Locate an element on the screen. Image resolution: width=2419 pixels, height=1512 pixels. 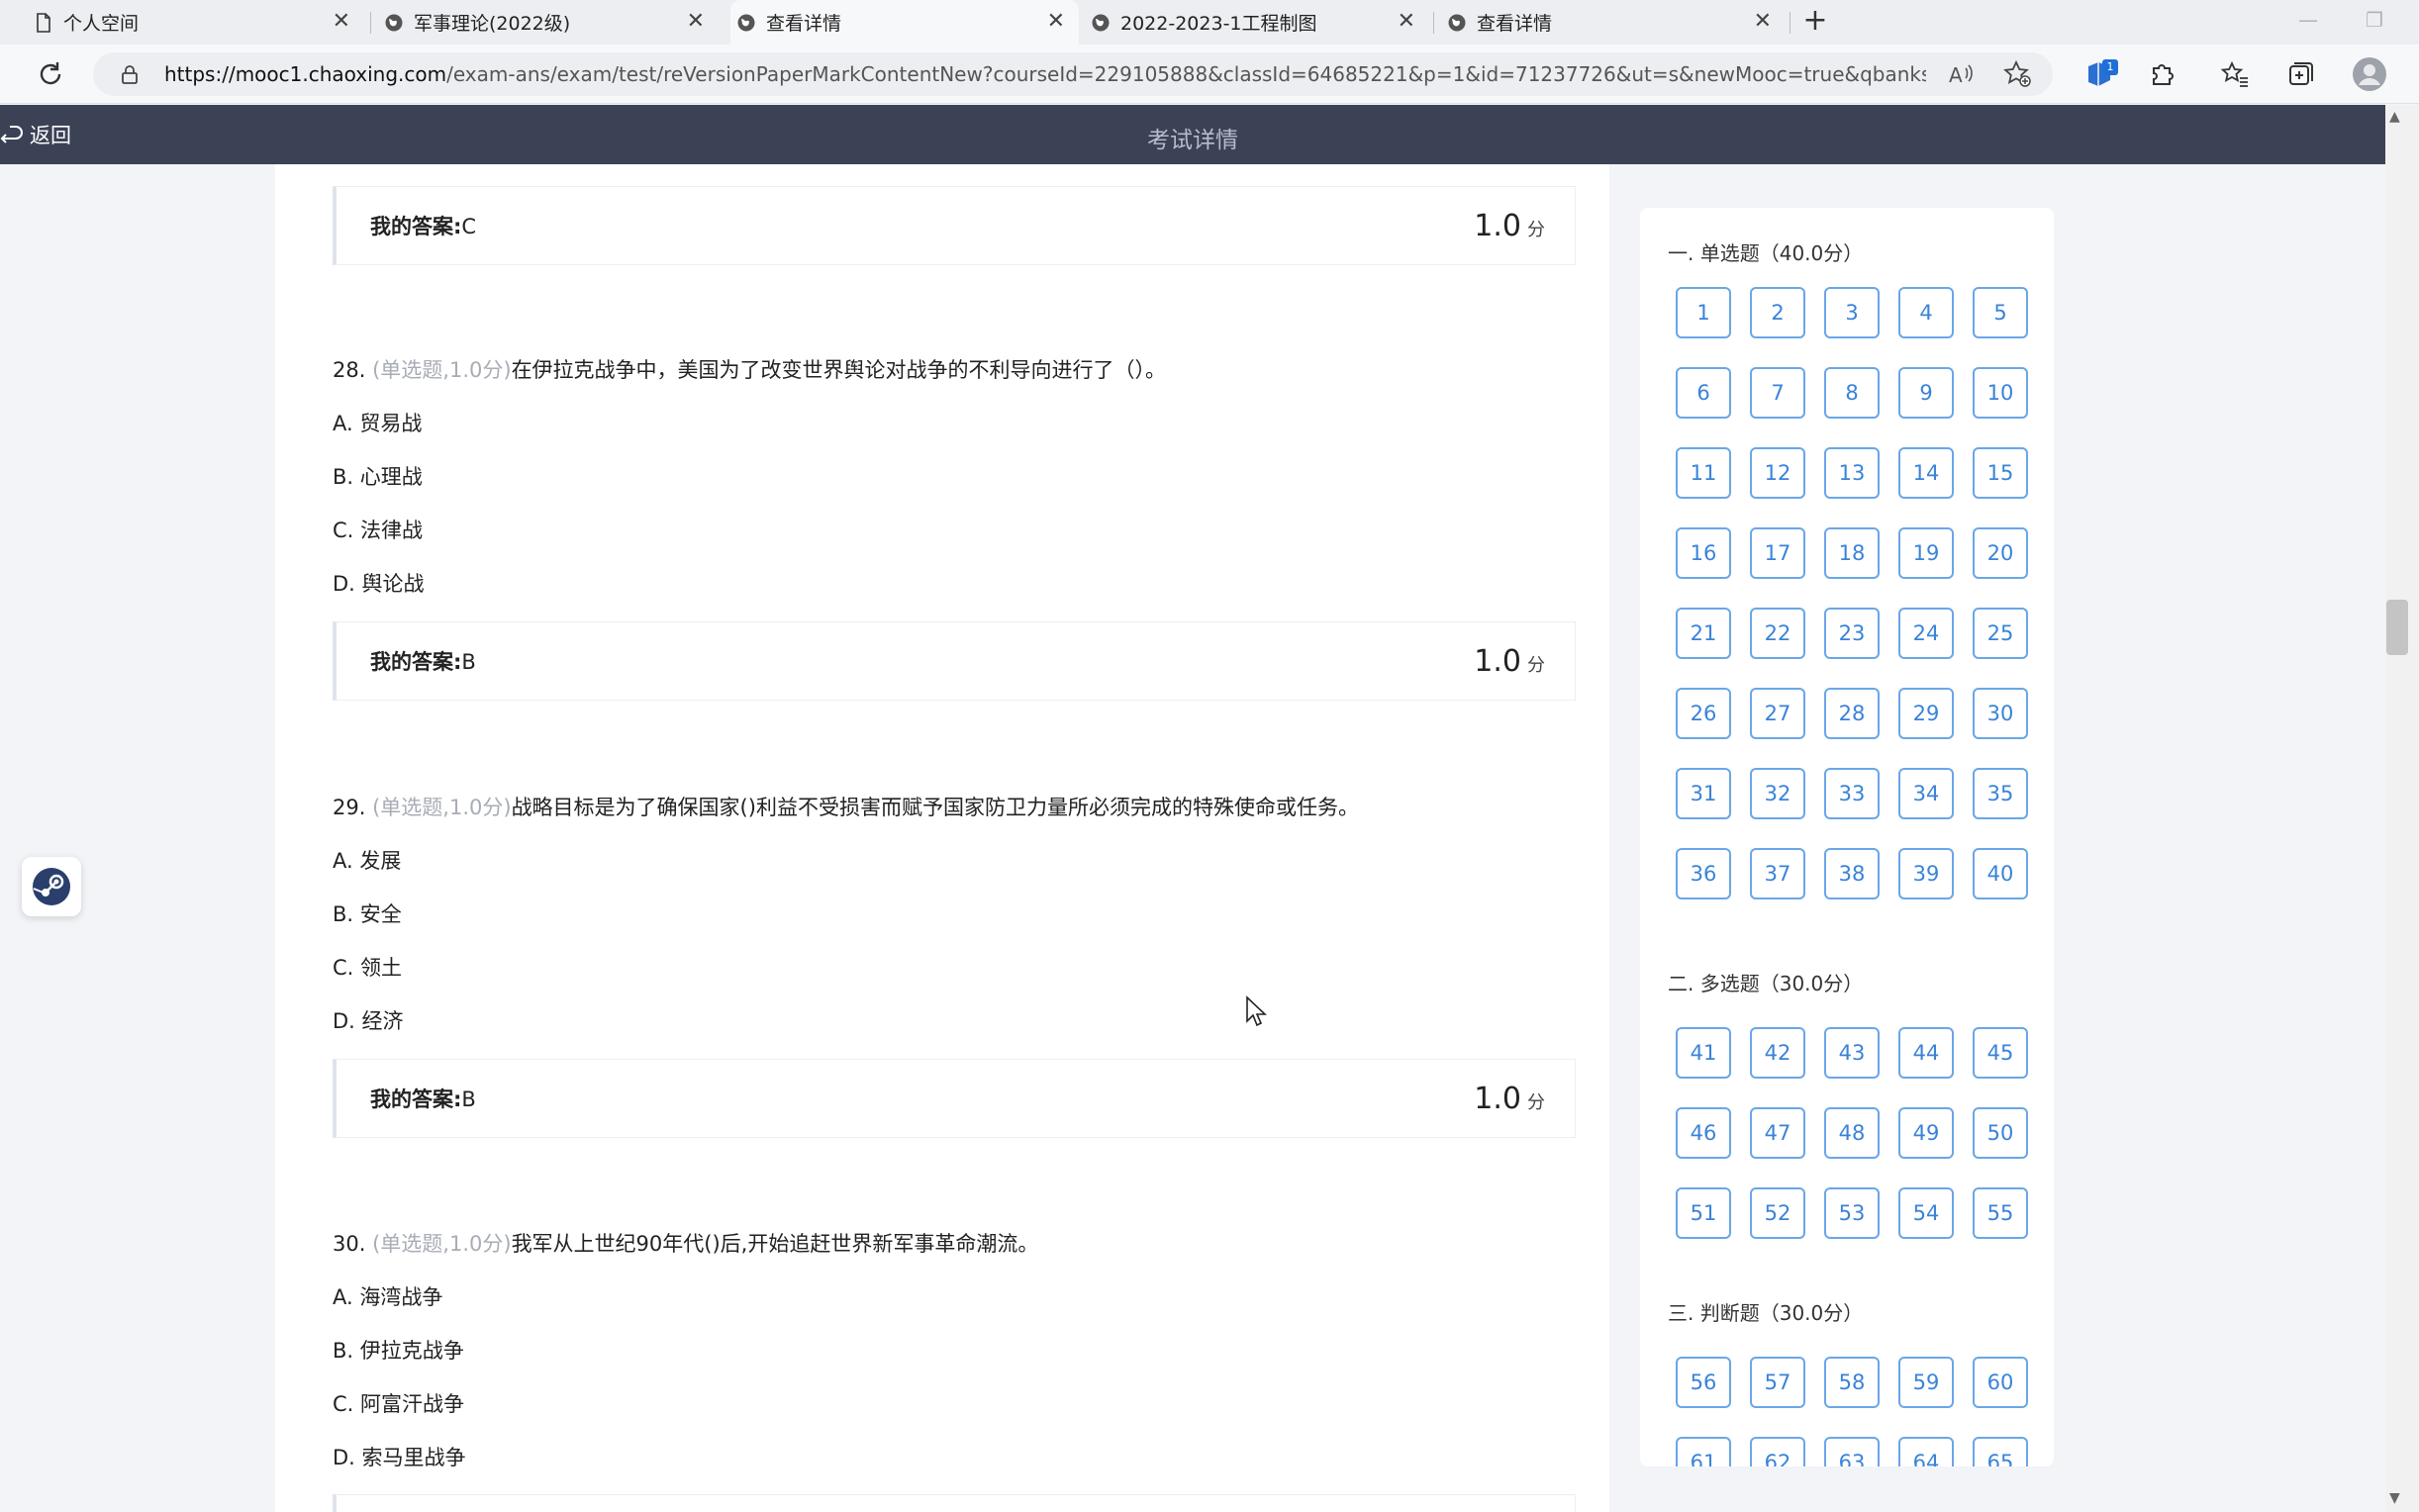
question-number-button: 18 is located at coordinates (1852, 553).